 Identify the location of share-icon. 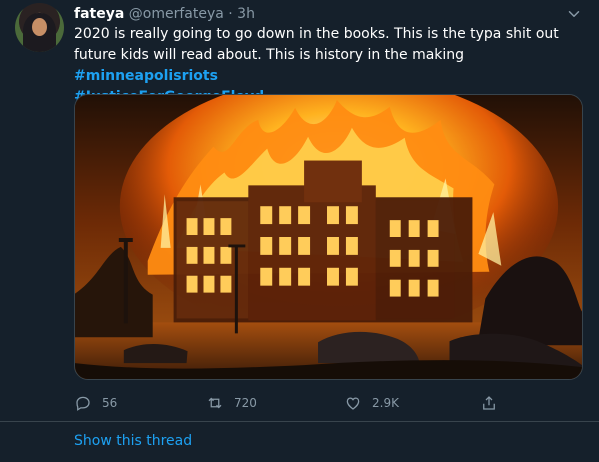
(489, 403).